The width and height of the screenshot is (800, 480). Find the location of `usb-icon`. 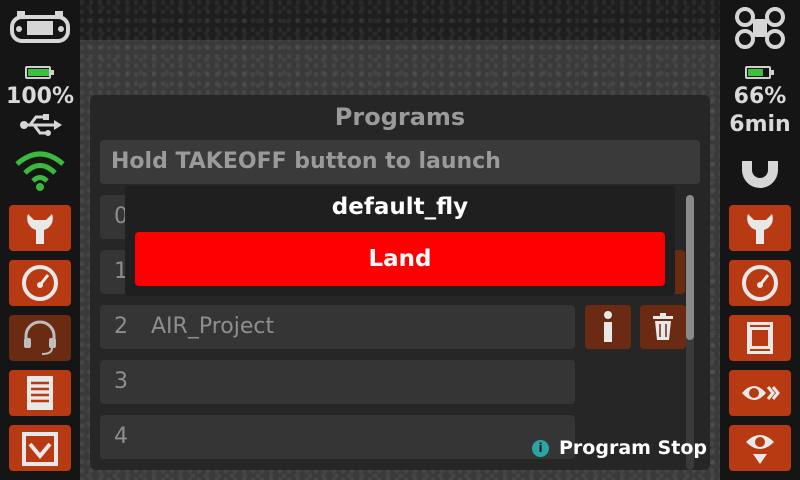

usb-icon is located at coordinates (40, 125).